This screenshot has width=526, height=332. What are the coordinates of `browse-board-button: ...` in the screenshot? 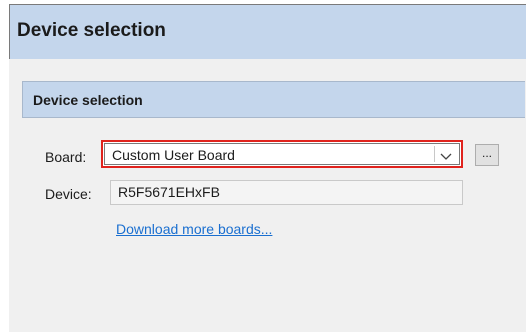 It's located at (487, 155).